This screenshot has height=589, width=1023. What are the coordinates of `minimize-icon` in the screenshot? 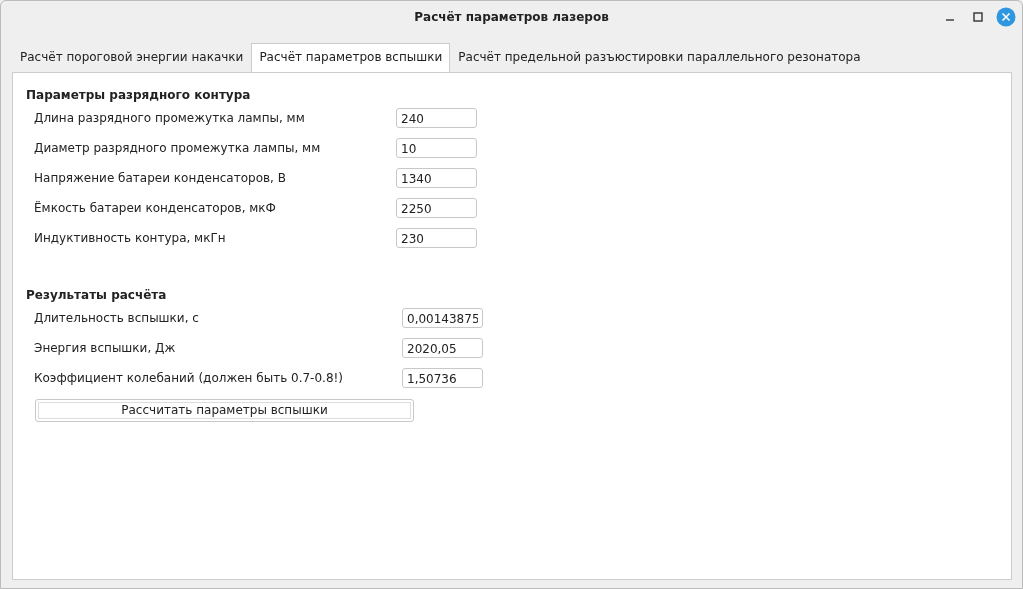 It's located at (950, 20).